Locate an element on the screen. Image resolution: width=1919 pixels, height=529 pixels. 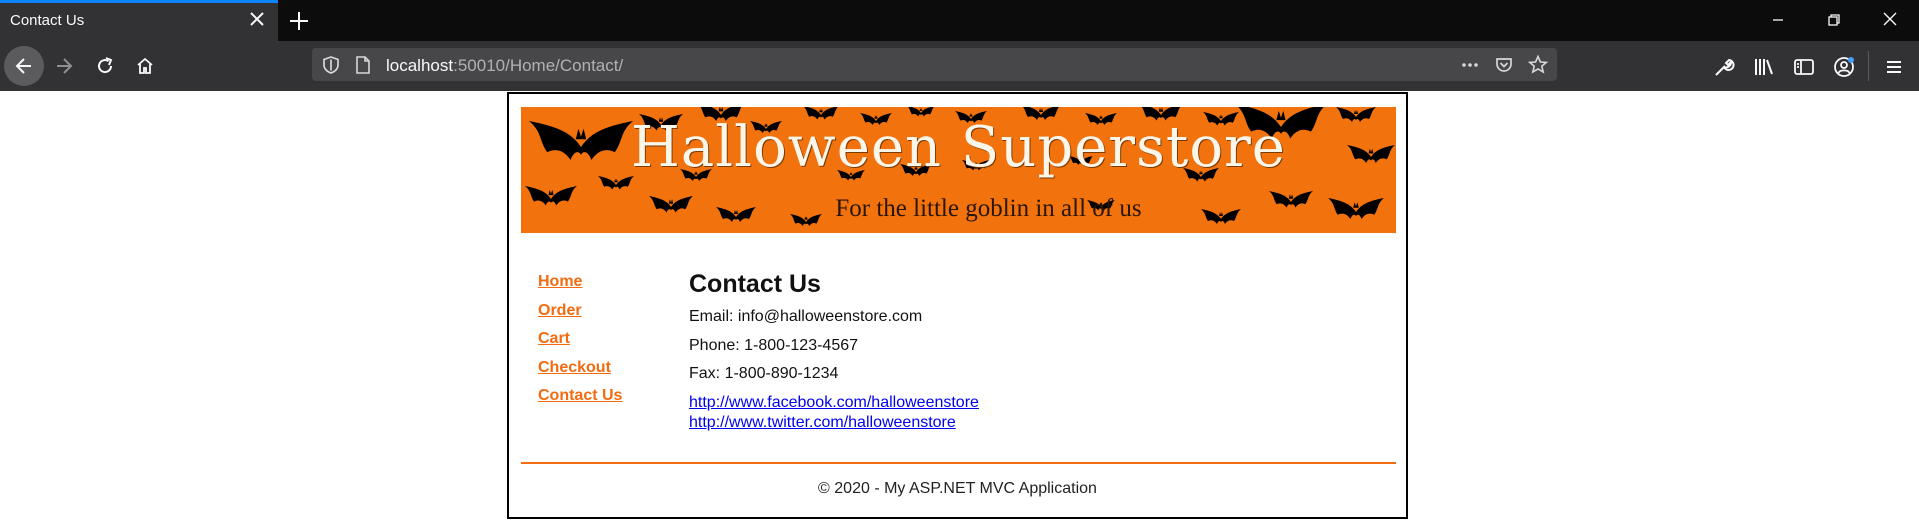
url-bar: localhost:50010/Home/Contact/ is located at coordinates (934, 64).